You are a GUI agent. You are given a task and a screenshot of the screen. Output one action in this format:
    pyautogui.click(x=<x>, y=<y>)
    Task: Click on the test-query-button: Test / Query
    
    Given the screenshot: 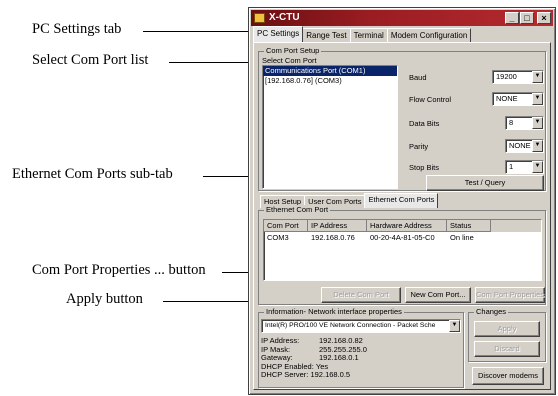 What is the action you would take?
    pyautogui.click(x=485, y=183)
    